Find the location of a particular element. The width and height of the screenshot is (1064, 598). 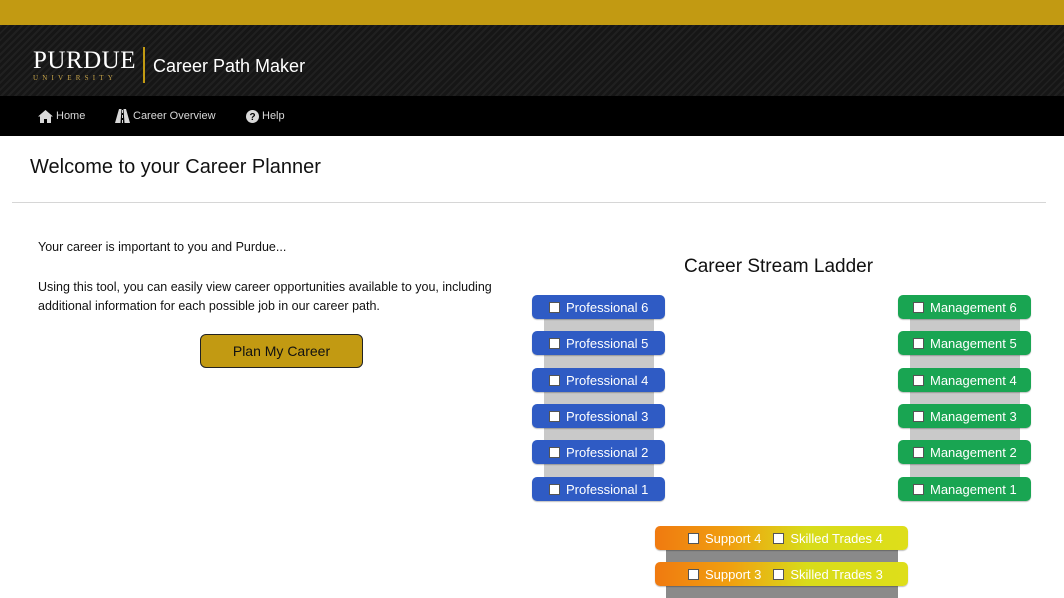

ladder-step-management-1: Management 1 is located at coordinates (964, 489).